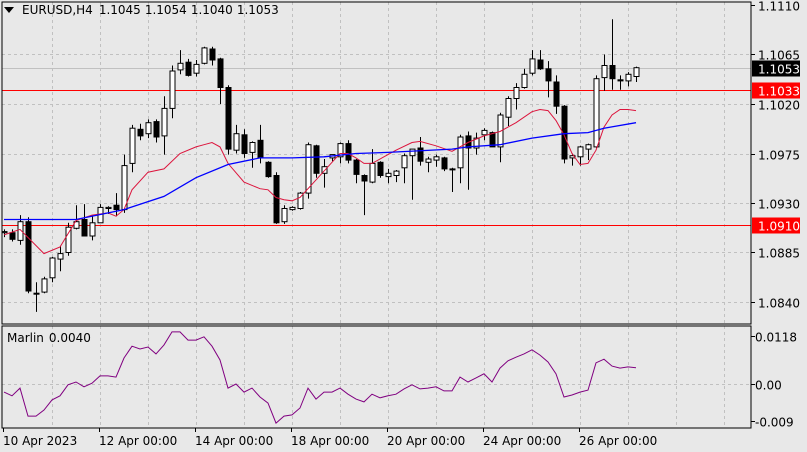  What do you see at coordinates (522, 441) in the screenshot?
I see `x-tick-label: 24 Apr 00:00` at bounding box center [522, 441].